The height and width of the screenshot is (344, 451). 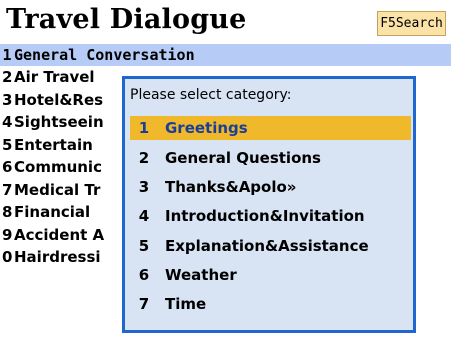 What do you see at coordinates (270, 275) in the screenshot?
I see `popup-item-weather: 6 Weather` at bounding box center [270, 275].